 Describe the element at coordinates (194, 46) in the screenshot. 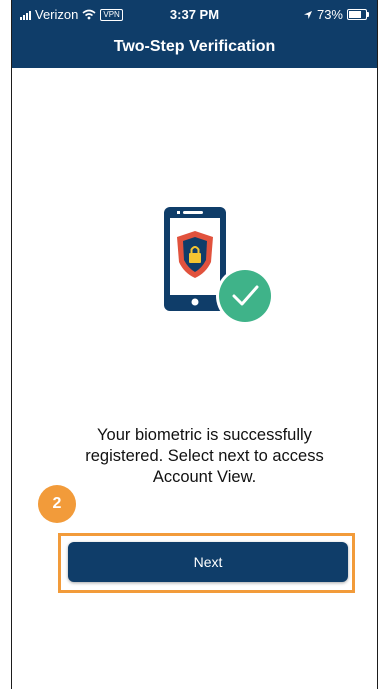

I see `page-title: Two-Step Verification` at that location.